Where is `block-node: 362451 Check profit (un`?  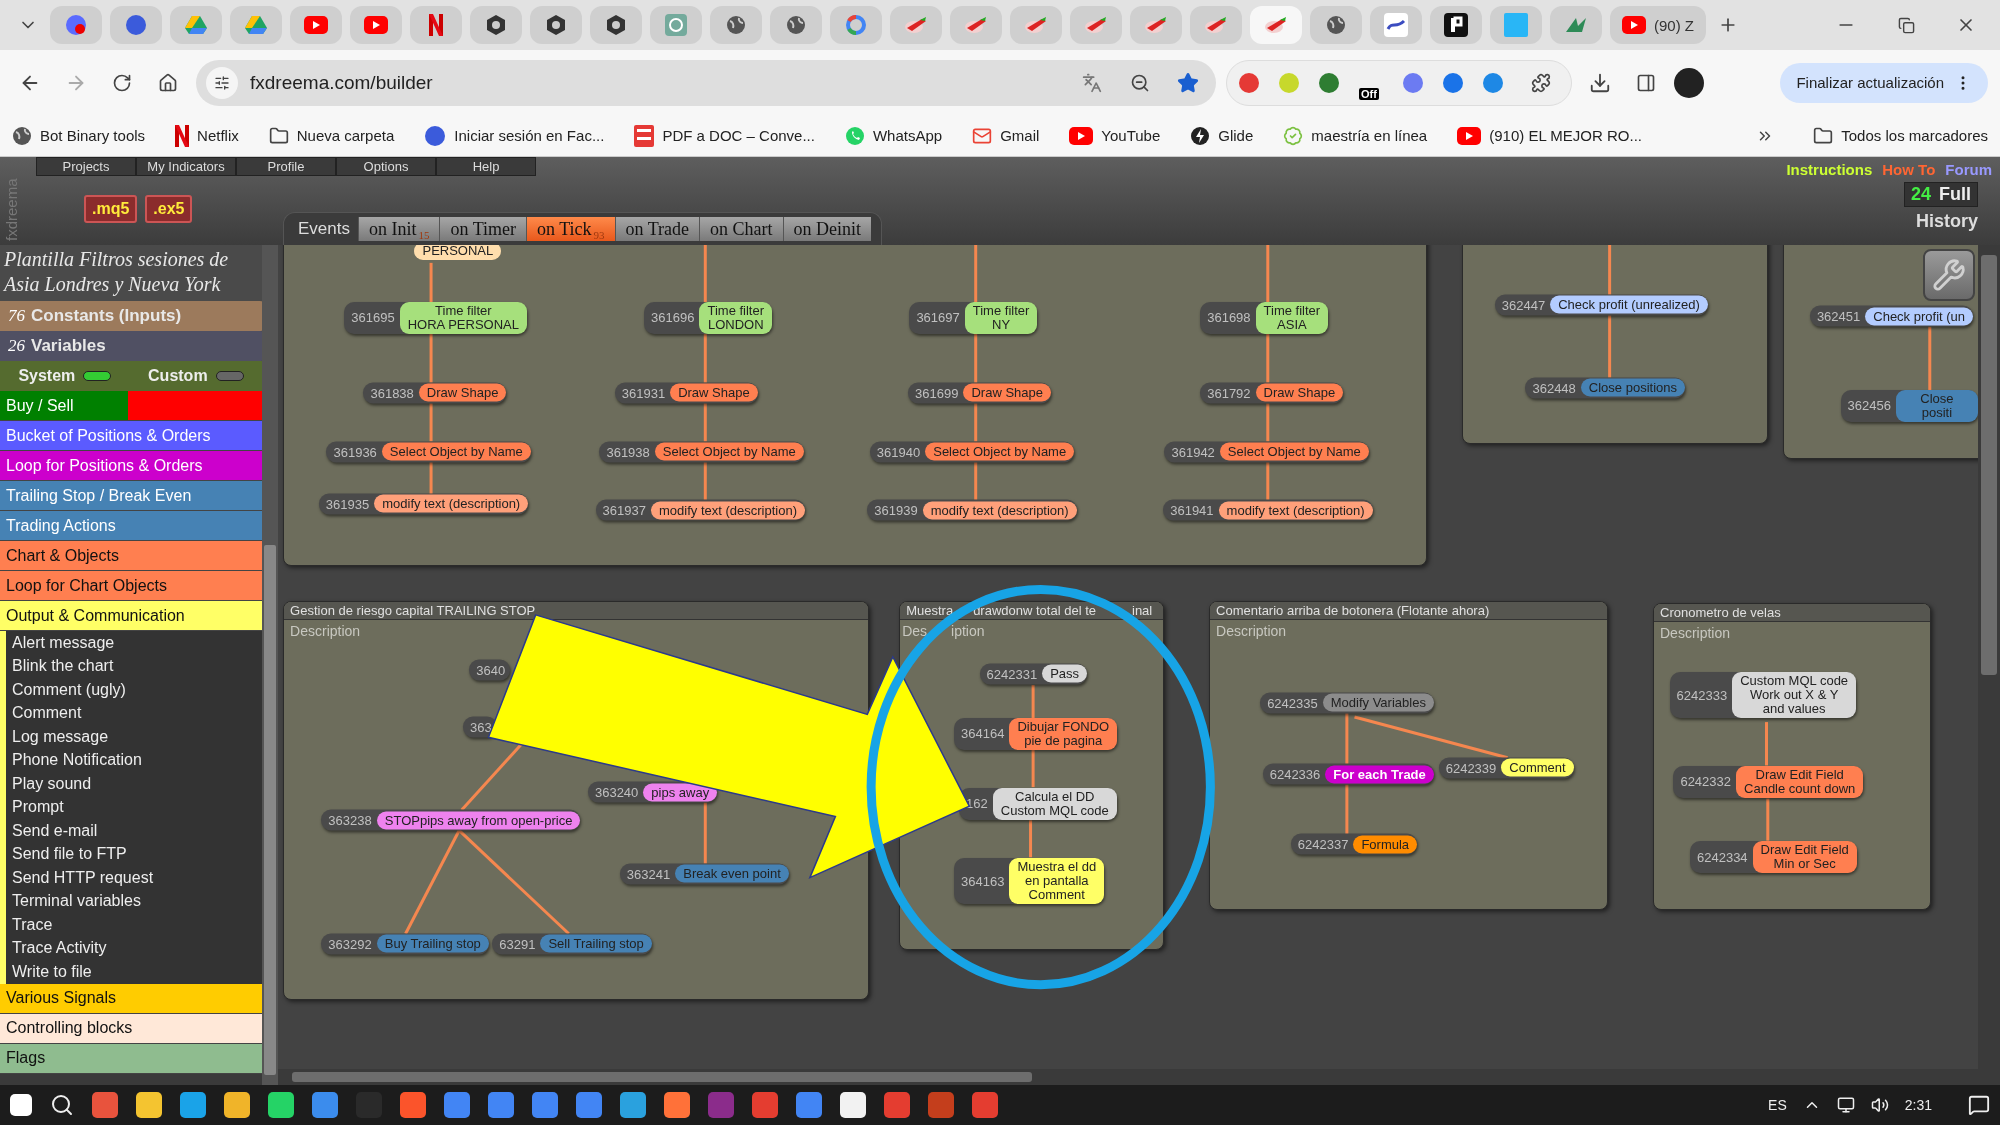 block-node: 362451 Check profit (un is located at coordinates (1891, 316).